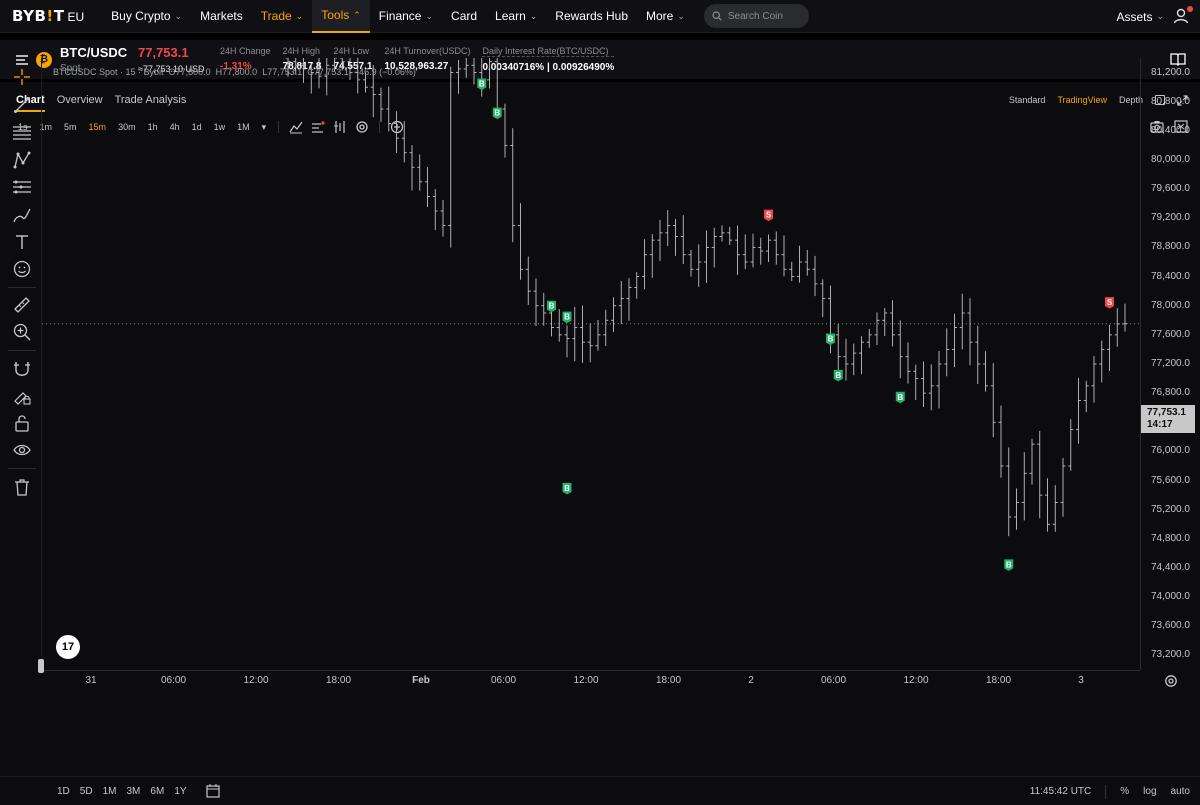  I want to click on nav-item-card: Card, so click(464, 16).